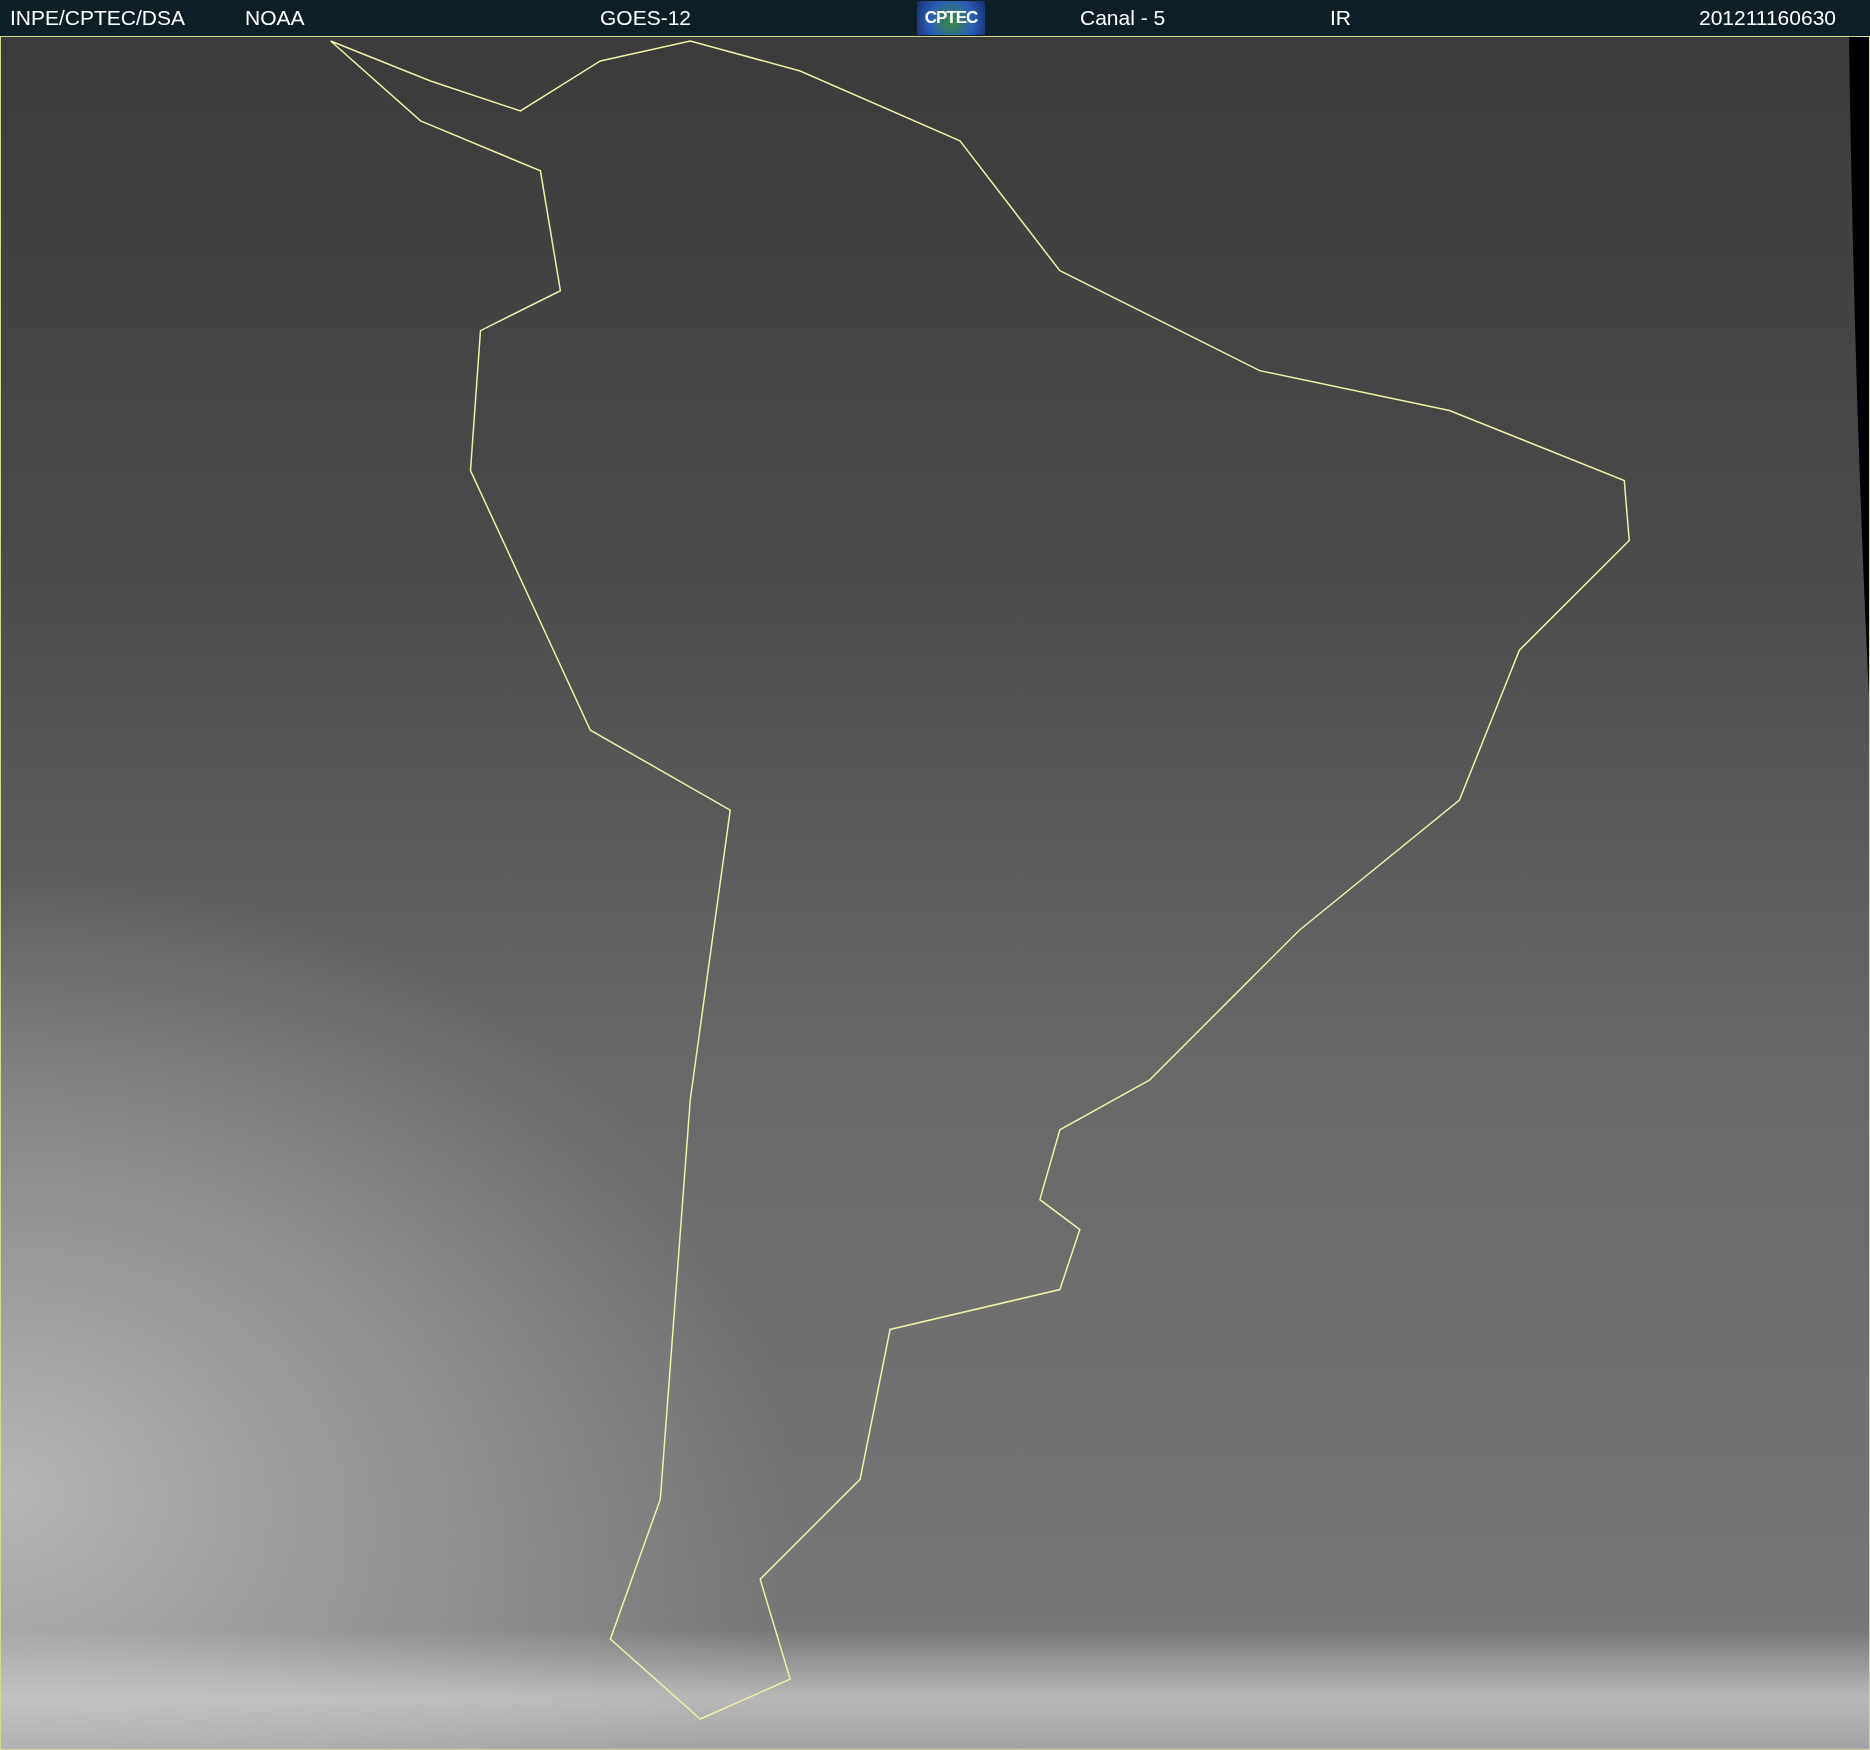 This screenshot has width=1870, height=1750. Describe the element at coordinates (1341, 18) in the screenshot. I see `band-label: IR` at that location.